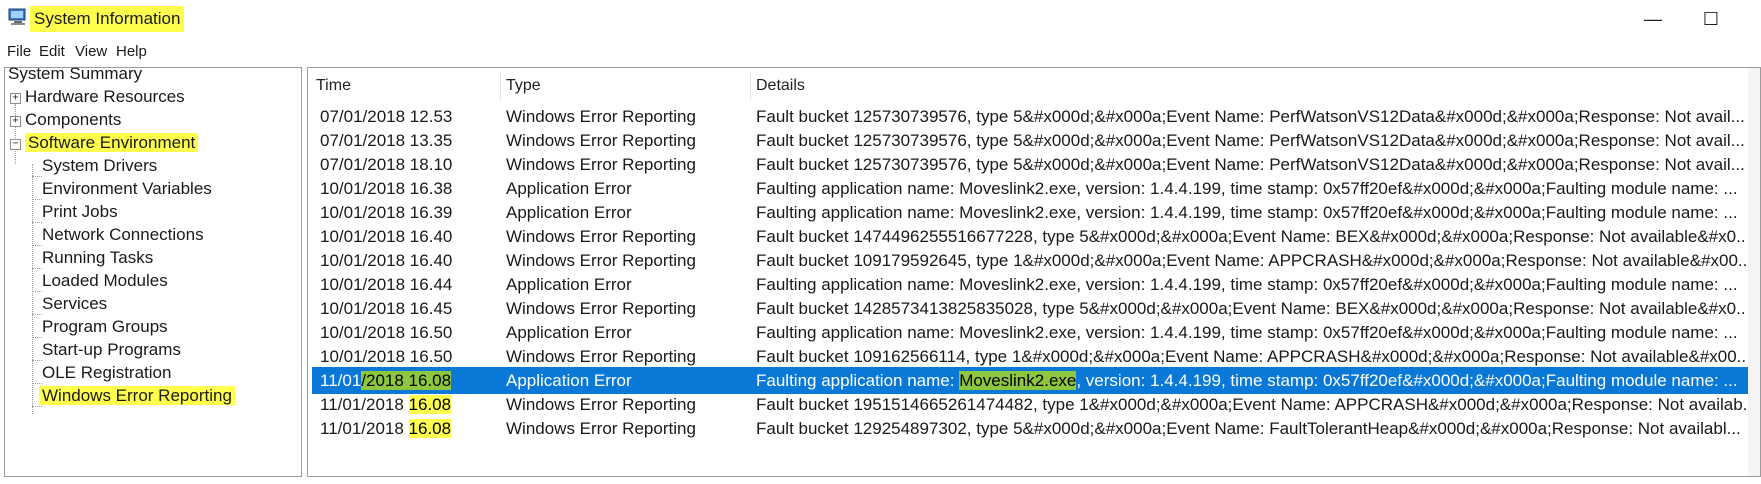 This screenshot has height=484, width=1761. What do you see at coordinates (105, 281) in the screenshot?
I see `tree-item-loaded-modules: Loaded Modules` at bounding box center [105, 281].